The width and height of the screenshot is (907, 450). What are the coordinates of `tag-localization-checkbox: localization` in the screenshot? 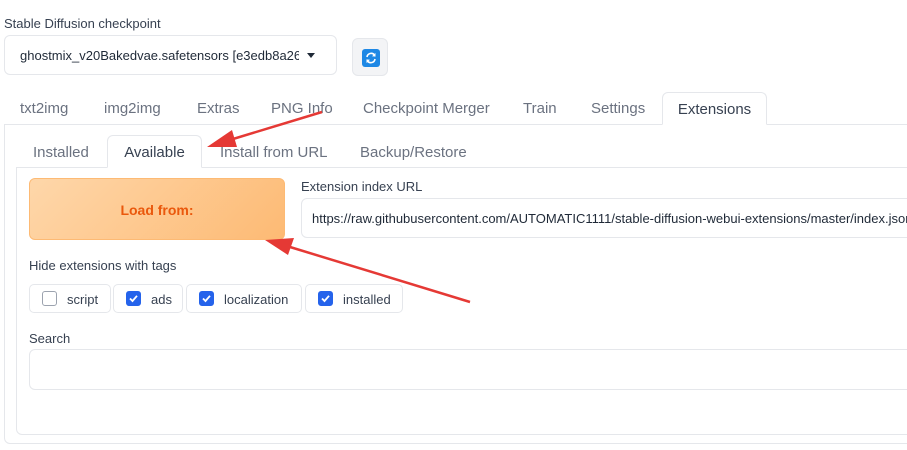 It's located at (244, 298).